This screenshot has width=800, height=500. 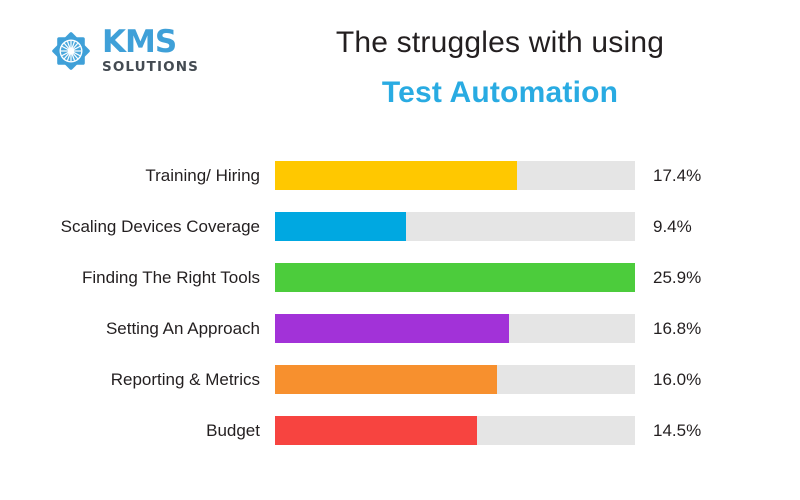 I want to click on chart-row: Reporting & Metrics 16.0%, so click(x=400, y=379).